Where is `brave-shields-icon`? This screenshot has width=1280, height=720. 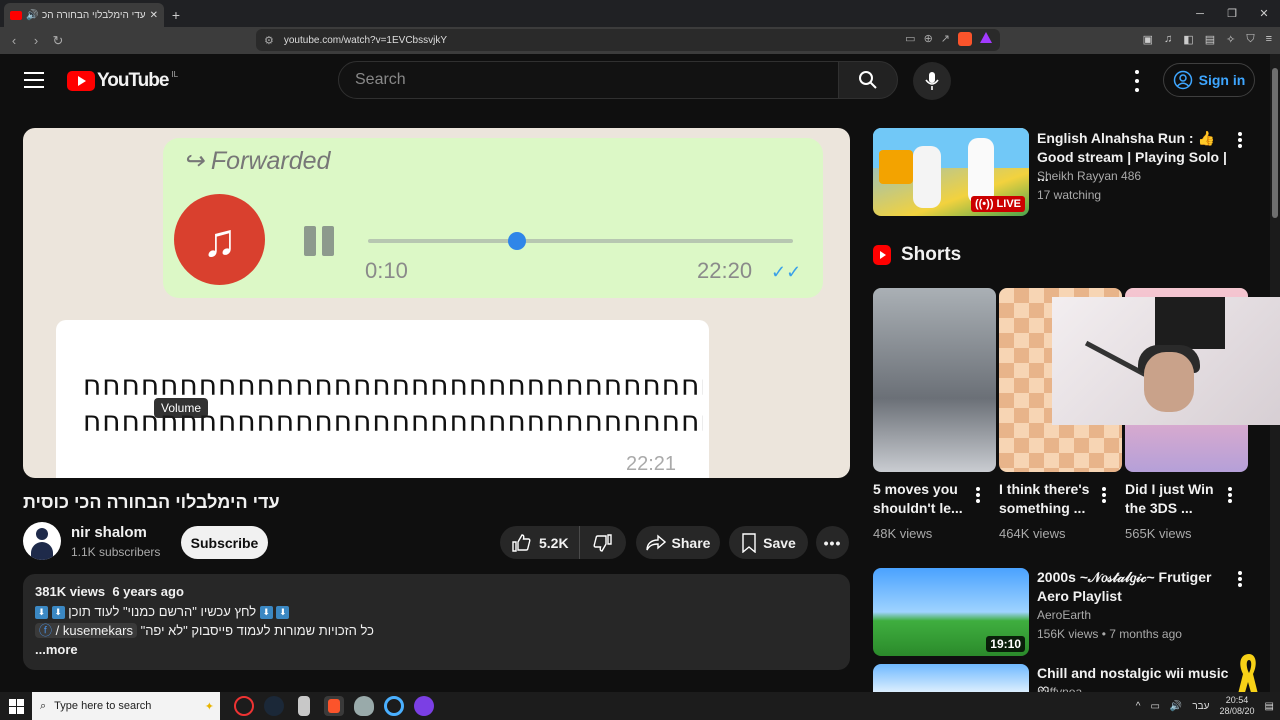 brave-shields-icon is located at coordinates (965, 39).